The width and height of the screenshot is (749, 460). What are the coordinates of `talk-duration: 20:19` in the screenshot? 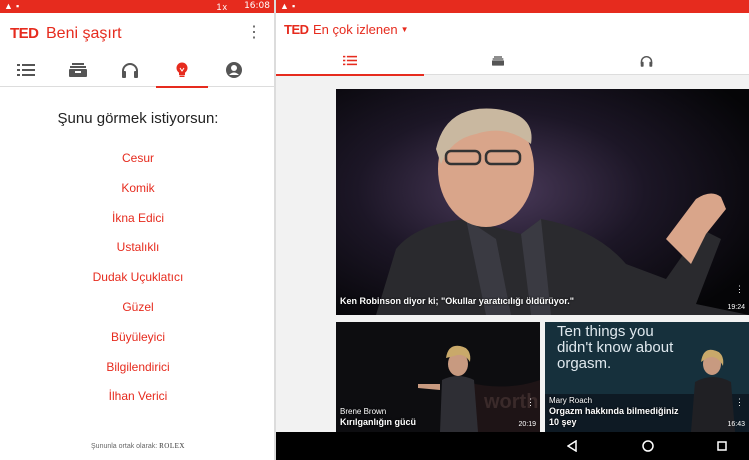 It's located at (527, 424).